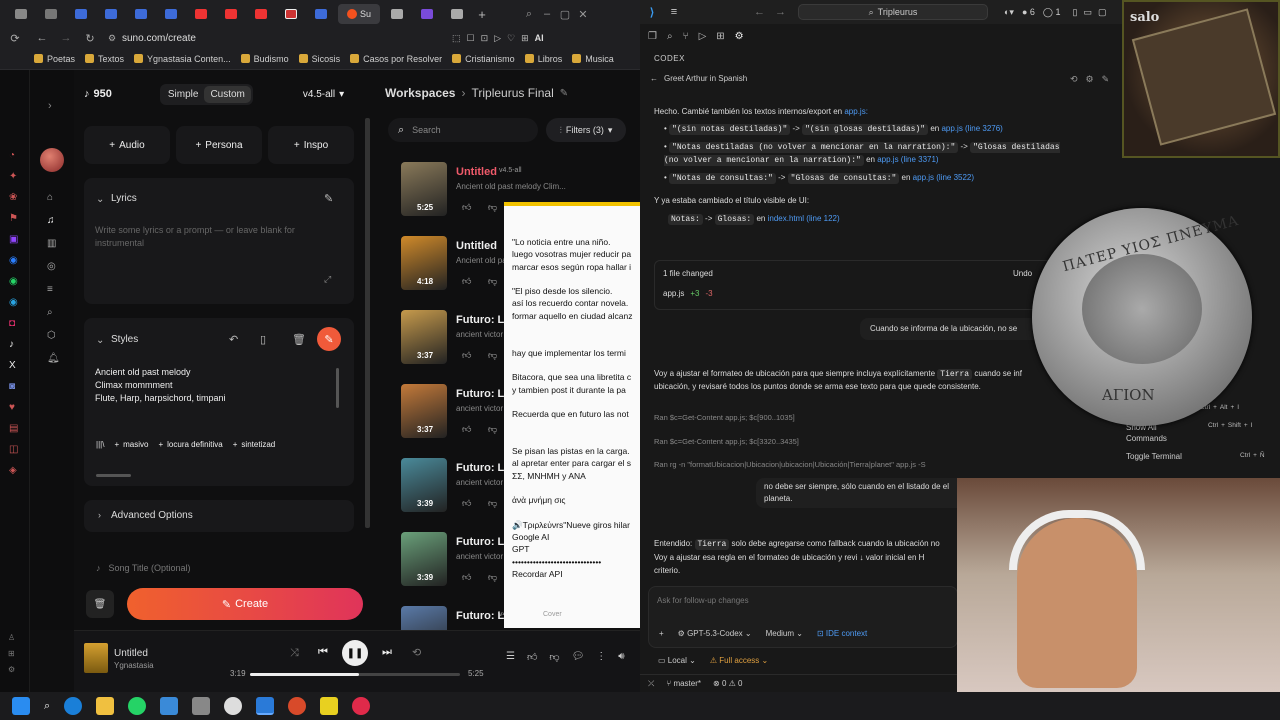 The width and height of the screenshot is (1280, 720). What do you see at coordinates (564, 93) in the screenshot?
I see `edit-icon: ✎` at bounding box center [564, 93].